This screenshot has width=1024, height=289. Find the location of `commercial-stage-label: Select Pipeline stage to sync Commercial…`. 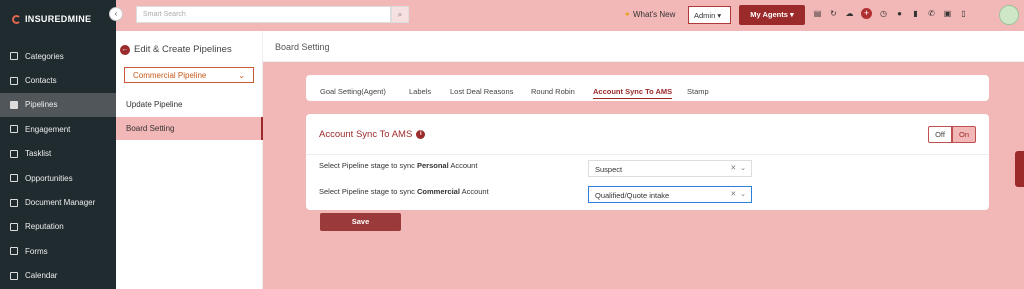

commercial-stage-label: Select Pipeline stage to sync Commercial… is located at coordinates (404, 191).